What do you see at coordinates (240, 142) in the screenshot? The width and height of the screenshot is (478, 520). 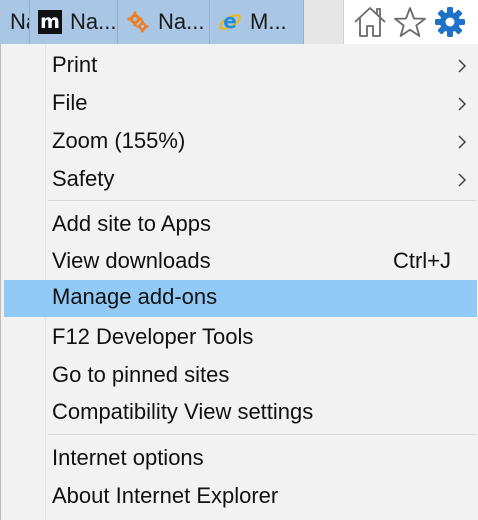 I see `menu-item-zoom: Zoom (155%)` at bounding box center [240, 142].